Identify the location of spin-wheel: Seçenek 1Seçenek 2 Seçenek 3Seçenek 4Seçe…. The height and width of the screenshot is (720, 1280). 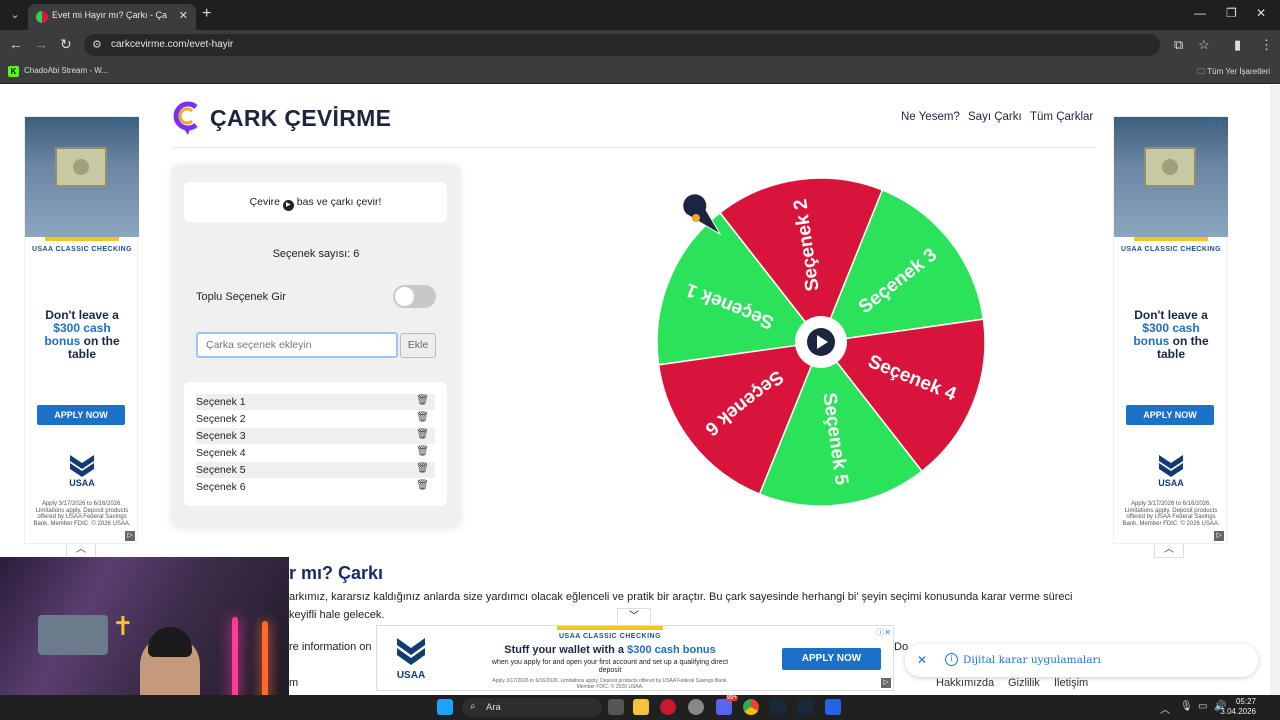
(821, 342).